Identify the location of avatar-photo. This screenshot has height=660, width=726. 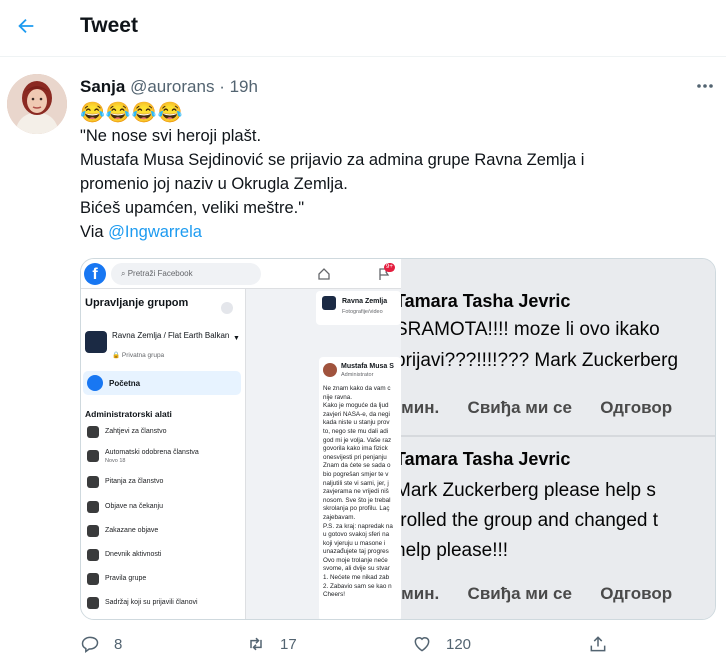
(37, 104).